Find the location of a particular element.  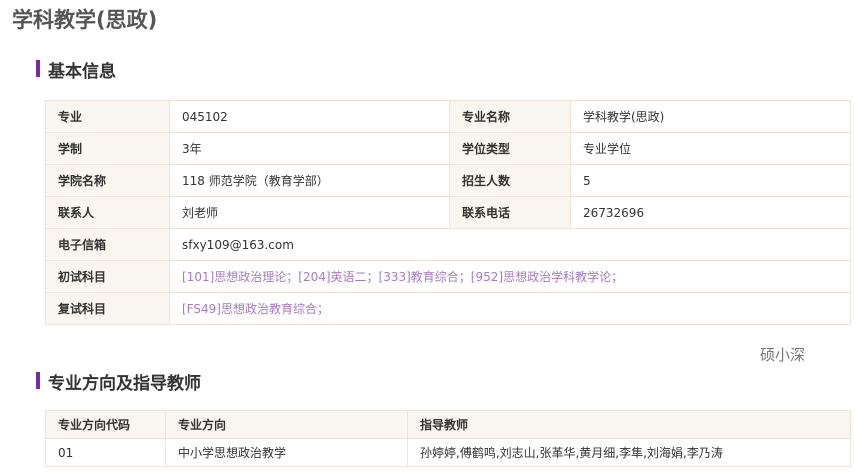

retest-label: 复试科目 is located at coordinates (107, 308).